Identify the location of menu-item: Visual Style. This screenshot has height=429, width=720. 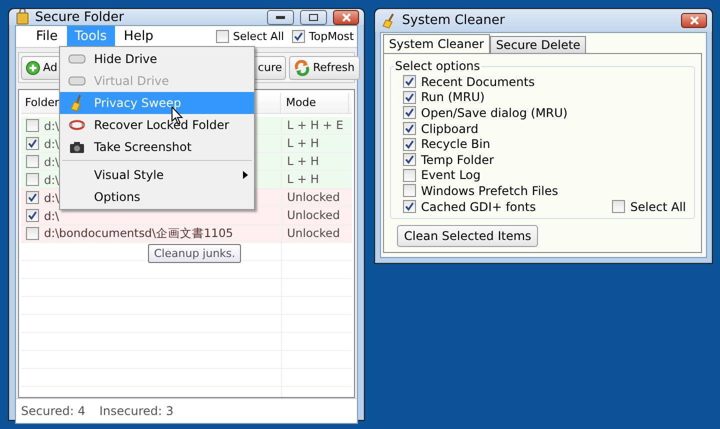
(157, 175).